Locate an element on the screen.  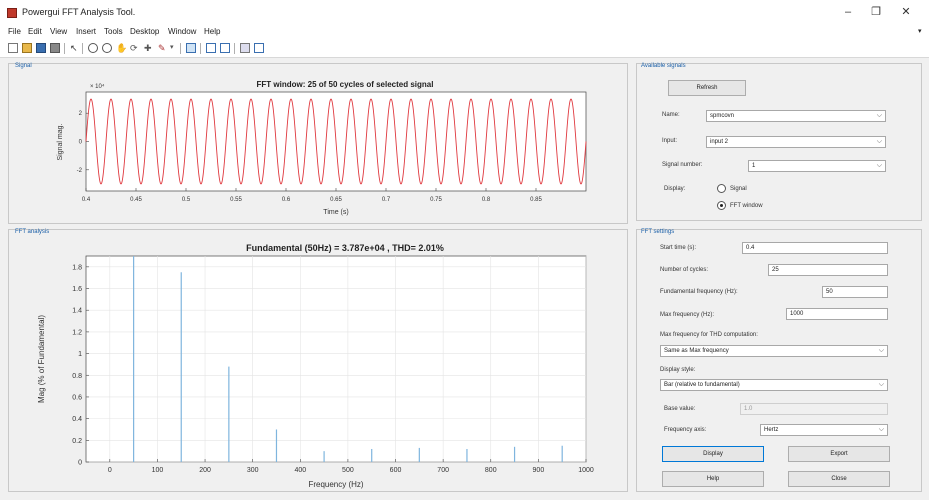
signal-y-tick-label: 2 is located at coordinates (81, 114).